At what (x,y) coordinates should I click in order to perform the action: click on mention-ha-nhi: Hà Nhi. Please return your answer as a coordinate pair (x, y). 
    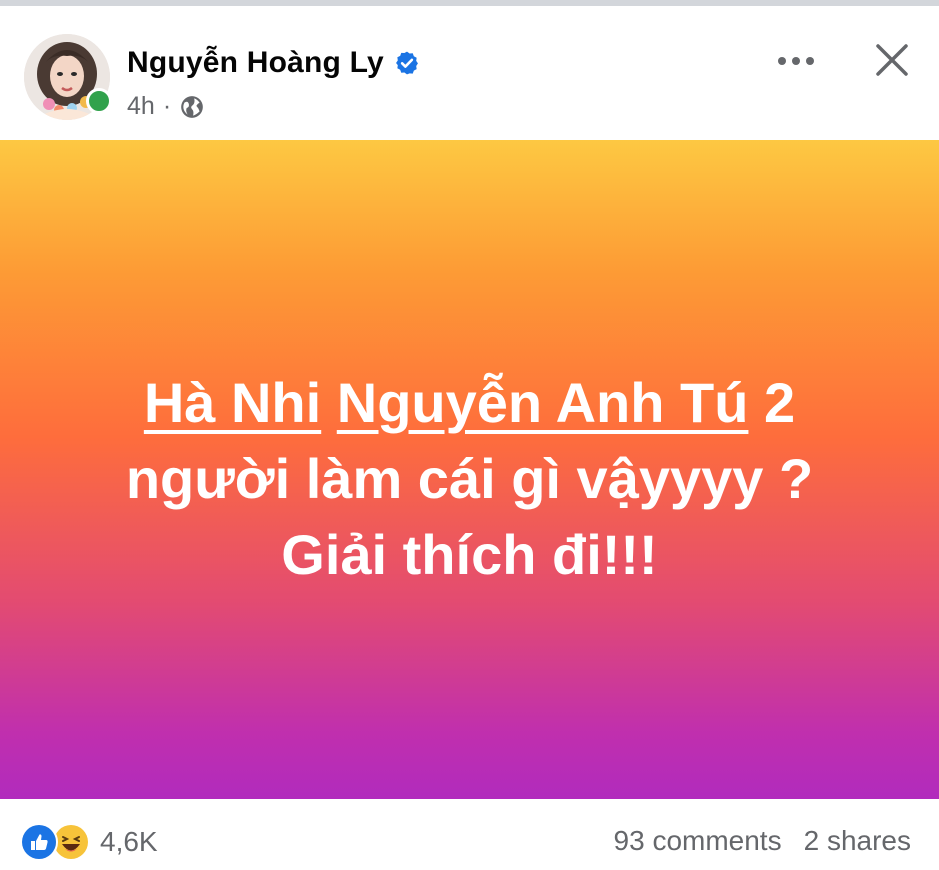
    Looking at the image, I should click on (232, 402).